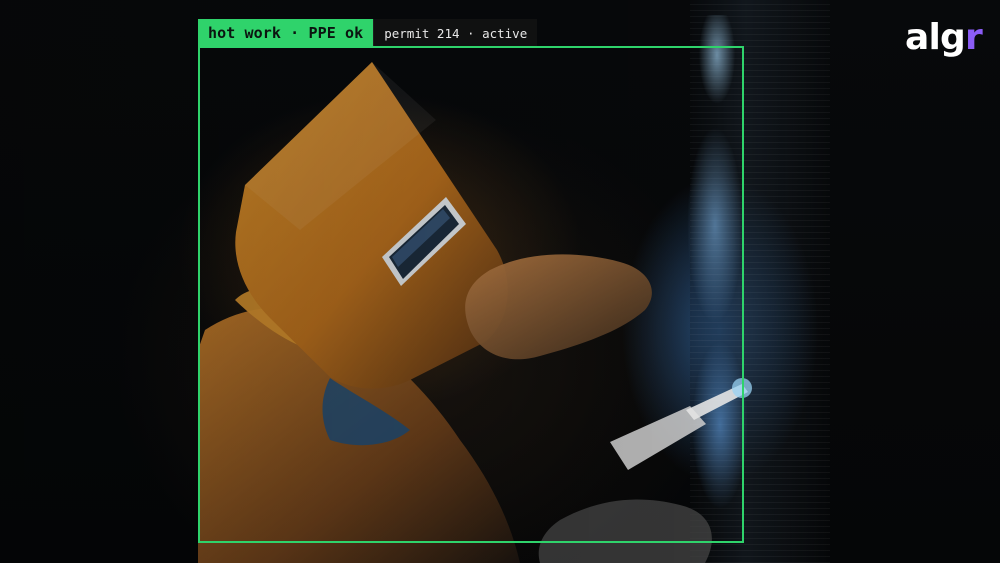 The width and height of the screenshot is (1000, 563). I want to click on status-tag: hot work · PPE ok permit 214 · active, so click(368, 33).